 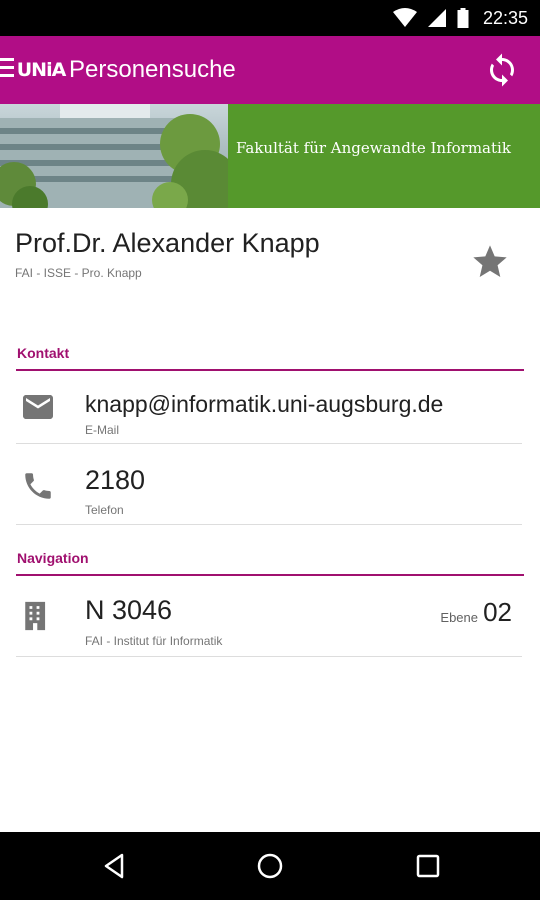 I want to click on star-icon, so click(x=490, y=261).